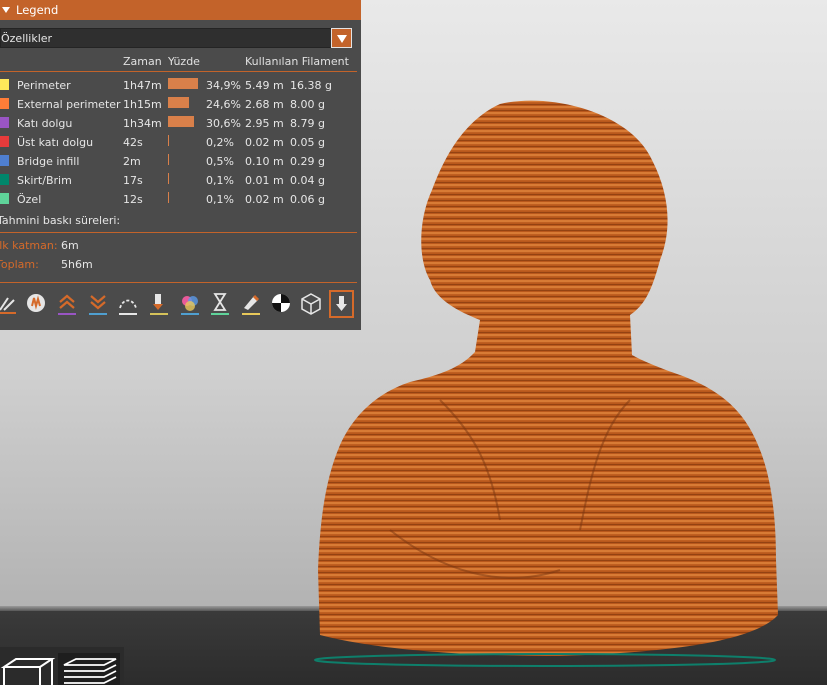 This screenshot has width=827, height=685. Describe the element at coordinates (142, 85) in the screenshot. I see `time-value: 1h47m` at that location.